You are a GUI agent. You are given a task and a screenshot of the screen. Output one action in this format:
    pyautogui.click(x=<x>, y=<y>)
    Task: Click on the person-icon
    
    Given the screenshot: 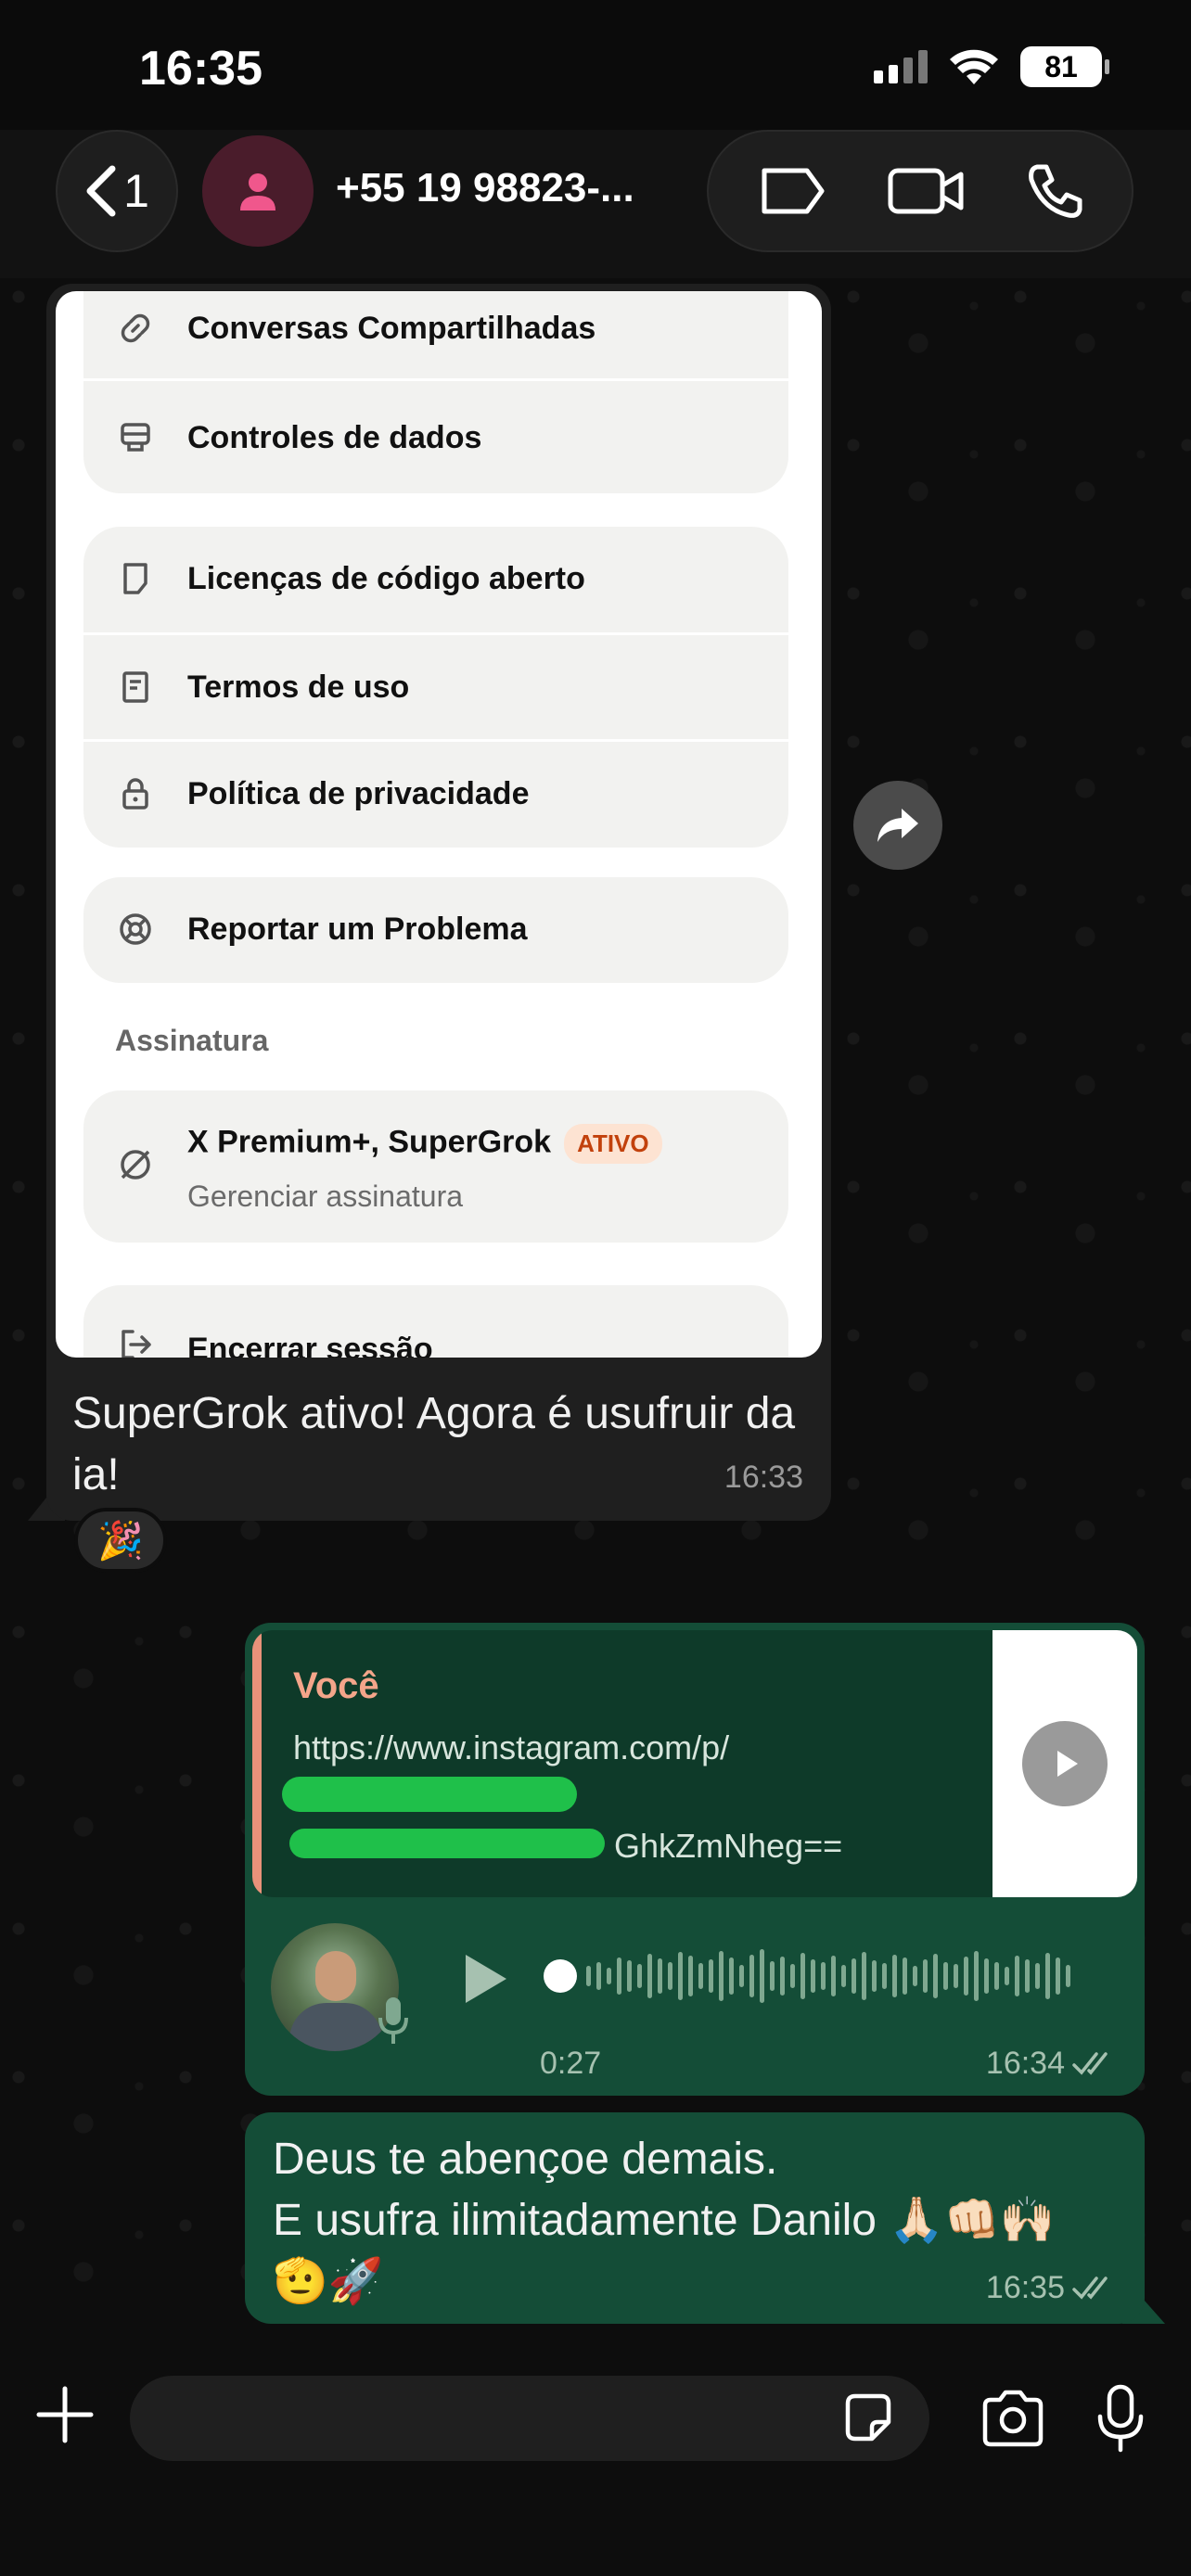 What is the action you would take?
    pyautogui.click(x=257, y=191)
    